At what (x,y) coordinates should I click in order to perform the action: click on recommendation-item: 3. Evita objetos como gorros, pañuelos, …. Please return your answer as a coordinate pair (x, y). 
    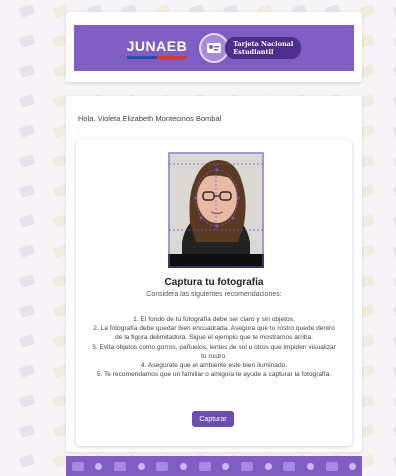
    Looking at the image, I should click on (214, 351).